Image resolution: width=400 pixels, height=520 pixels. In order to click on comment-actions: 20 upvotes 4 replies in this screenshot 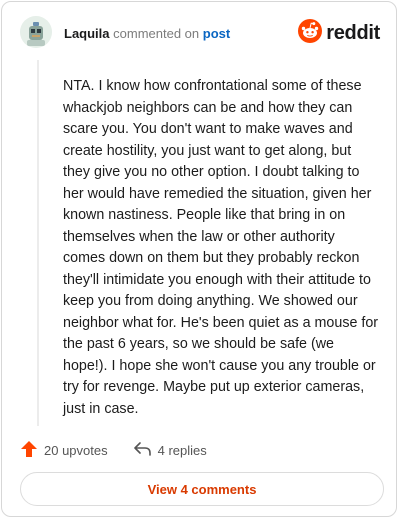, I will do `click(113, 450)`.